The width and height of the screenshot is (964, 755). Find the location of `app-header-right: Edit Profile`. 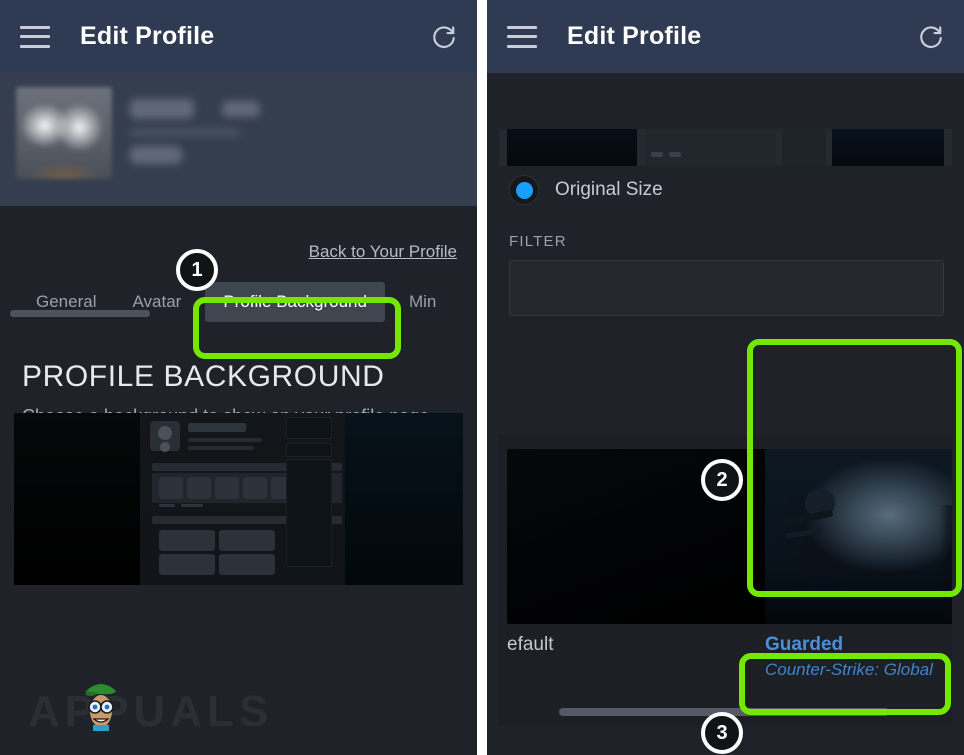

app-header-right: Edit Profile is located at coordinates (725, 36).